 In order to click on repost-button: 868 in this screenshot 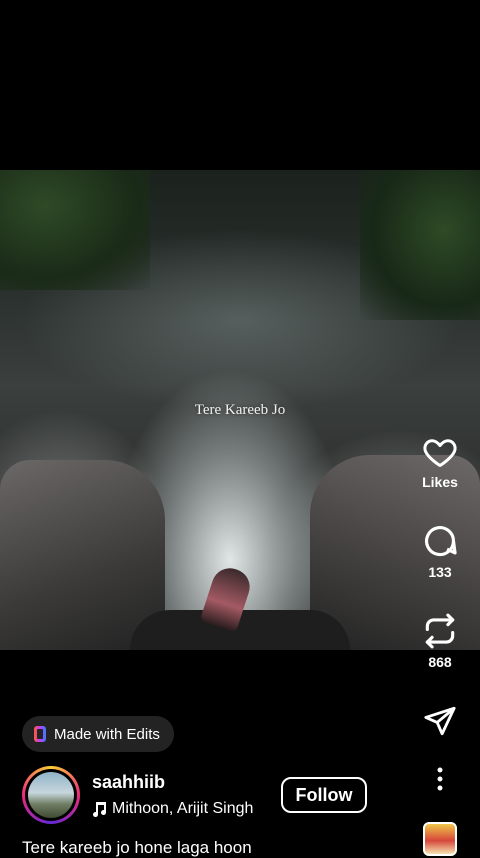, I will do `click(440, 641)`.